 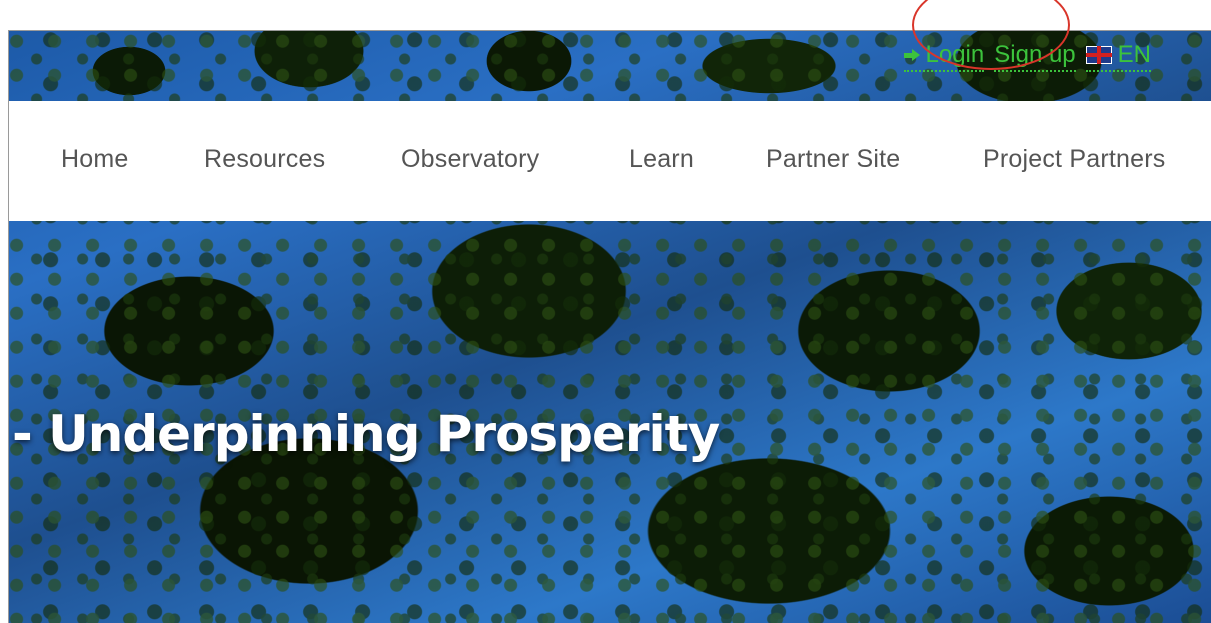 What do you see at coordinates (95, 159) in the screenshot?
I see `nav-item-home: Home` at bounding box center [95, 159].